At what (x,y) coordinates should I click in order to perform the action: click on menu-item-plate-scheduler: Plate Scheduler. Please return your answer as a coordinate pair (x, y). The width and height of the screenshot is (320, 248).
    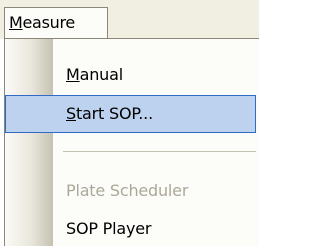
    Looking at the image, I should click on (130, 191).